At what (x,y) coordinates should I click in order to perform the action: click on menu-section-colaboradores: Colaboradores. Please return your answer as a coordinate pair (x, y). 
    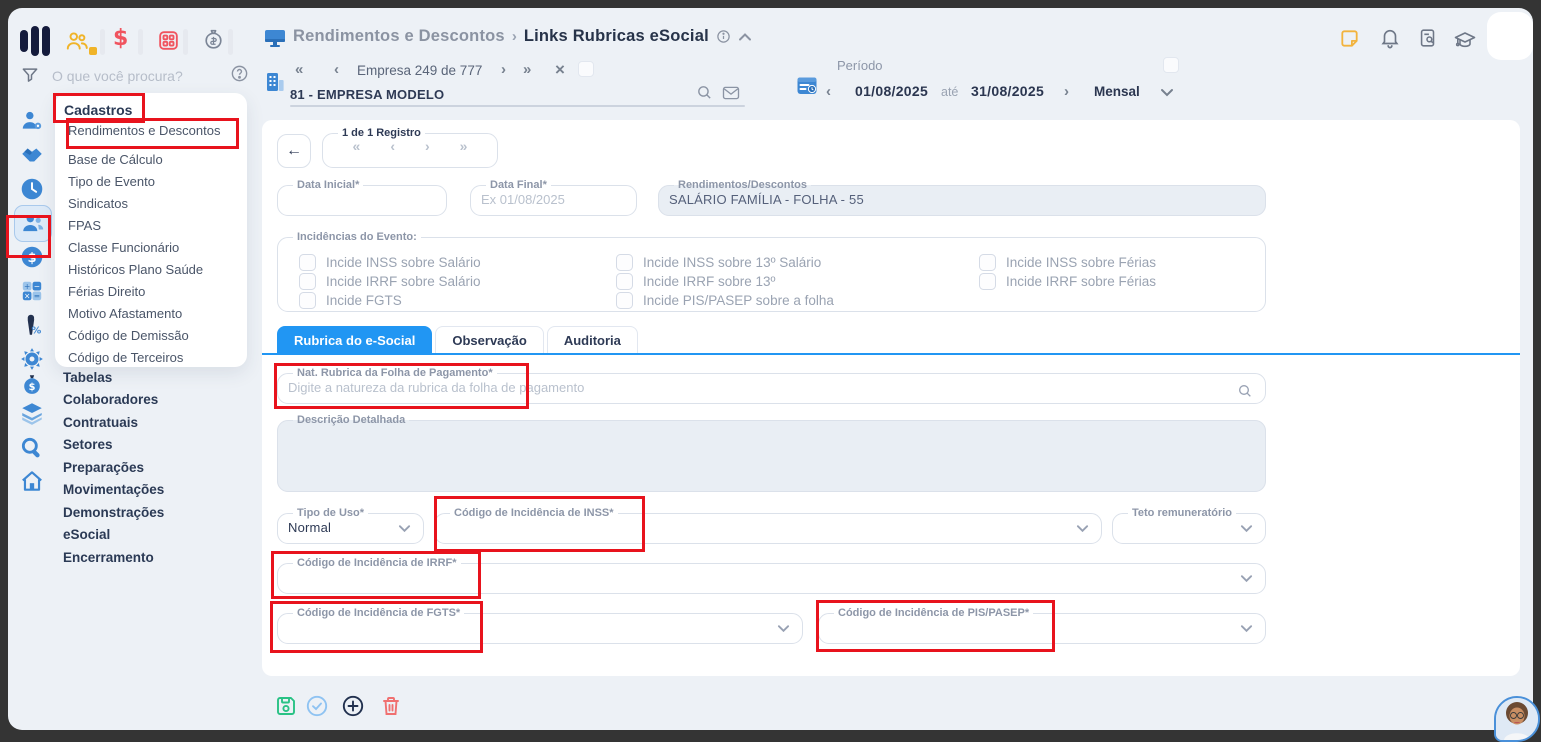
    Looking at the image, I should click on (110, 399).